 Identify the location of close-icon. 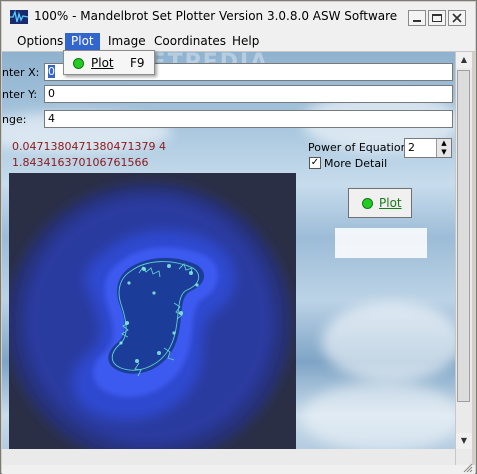
(457, 18).